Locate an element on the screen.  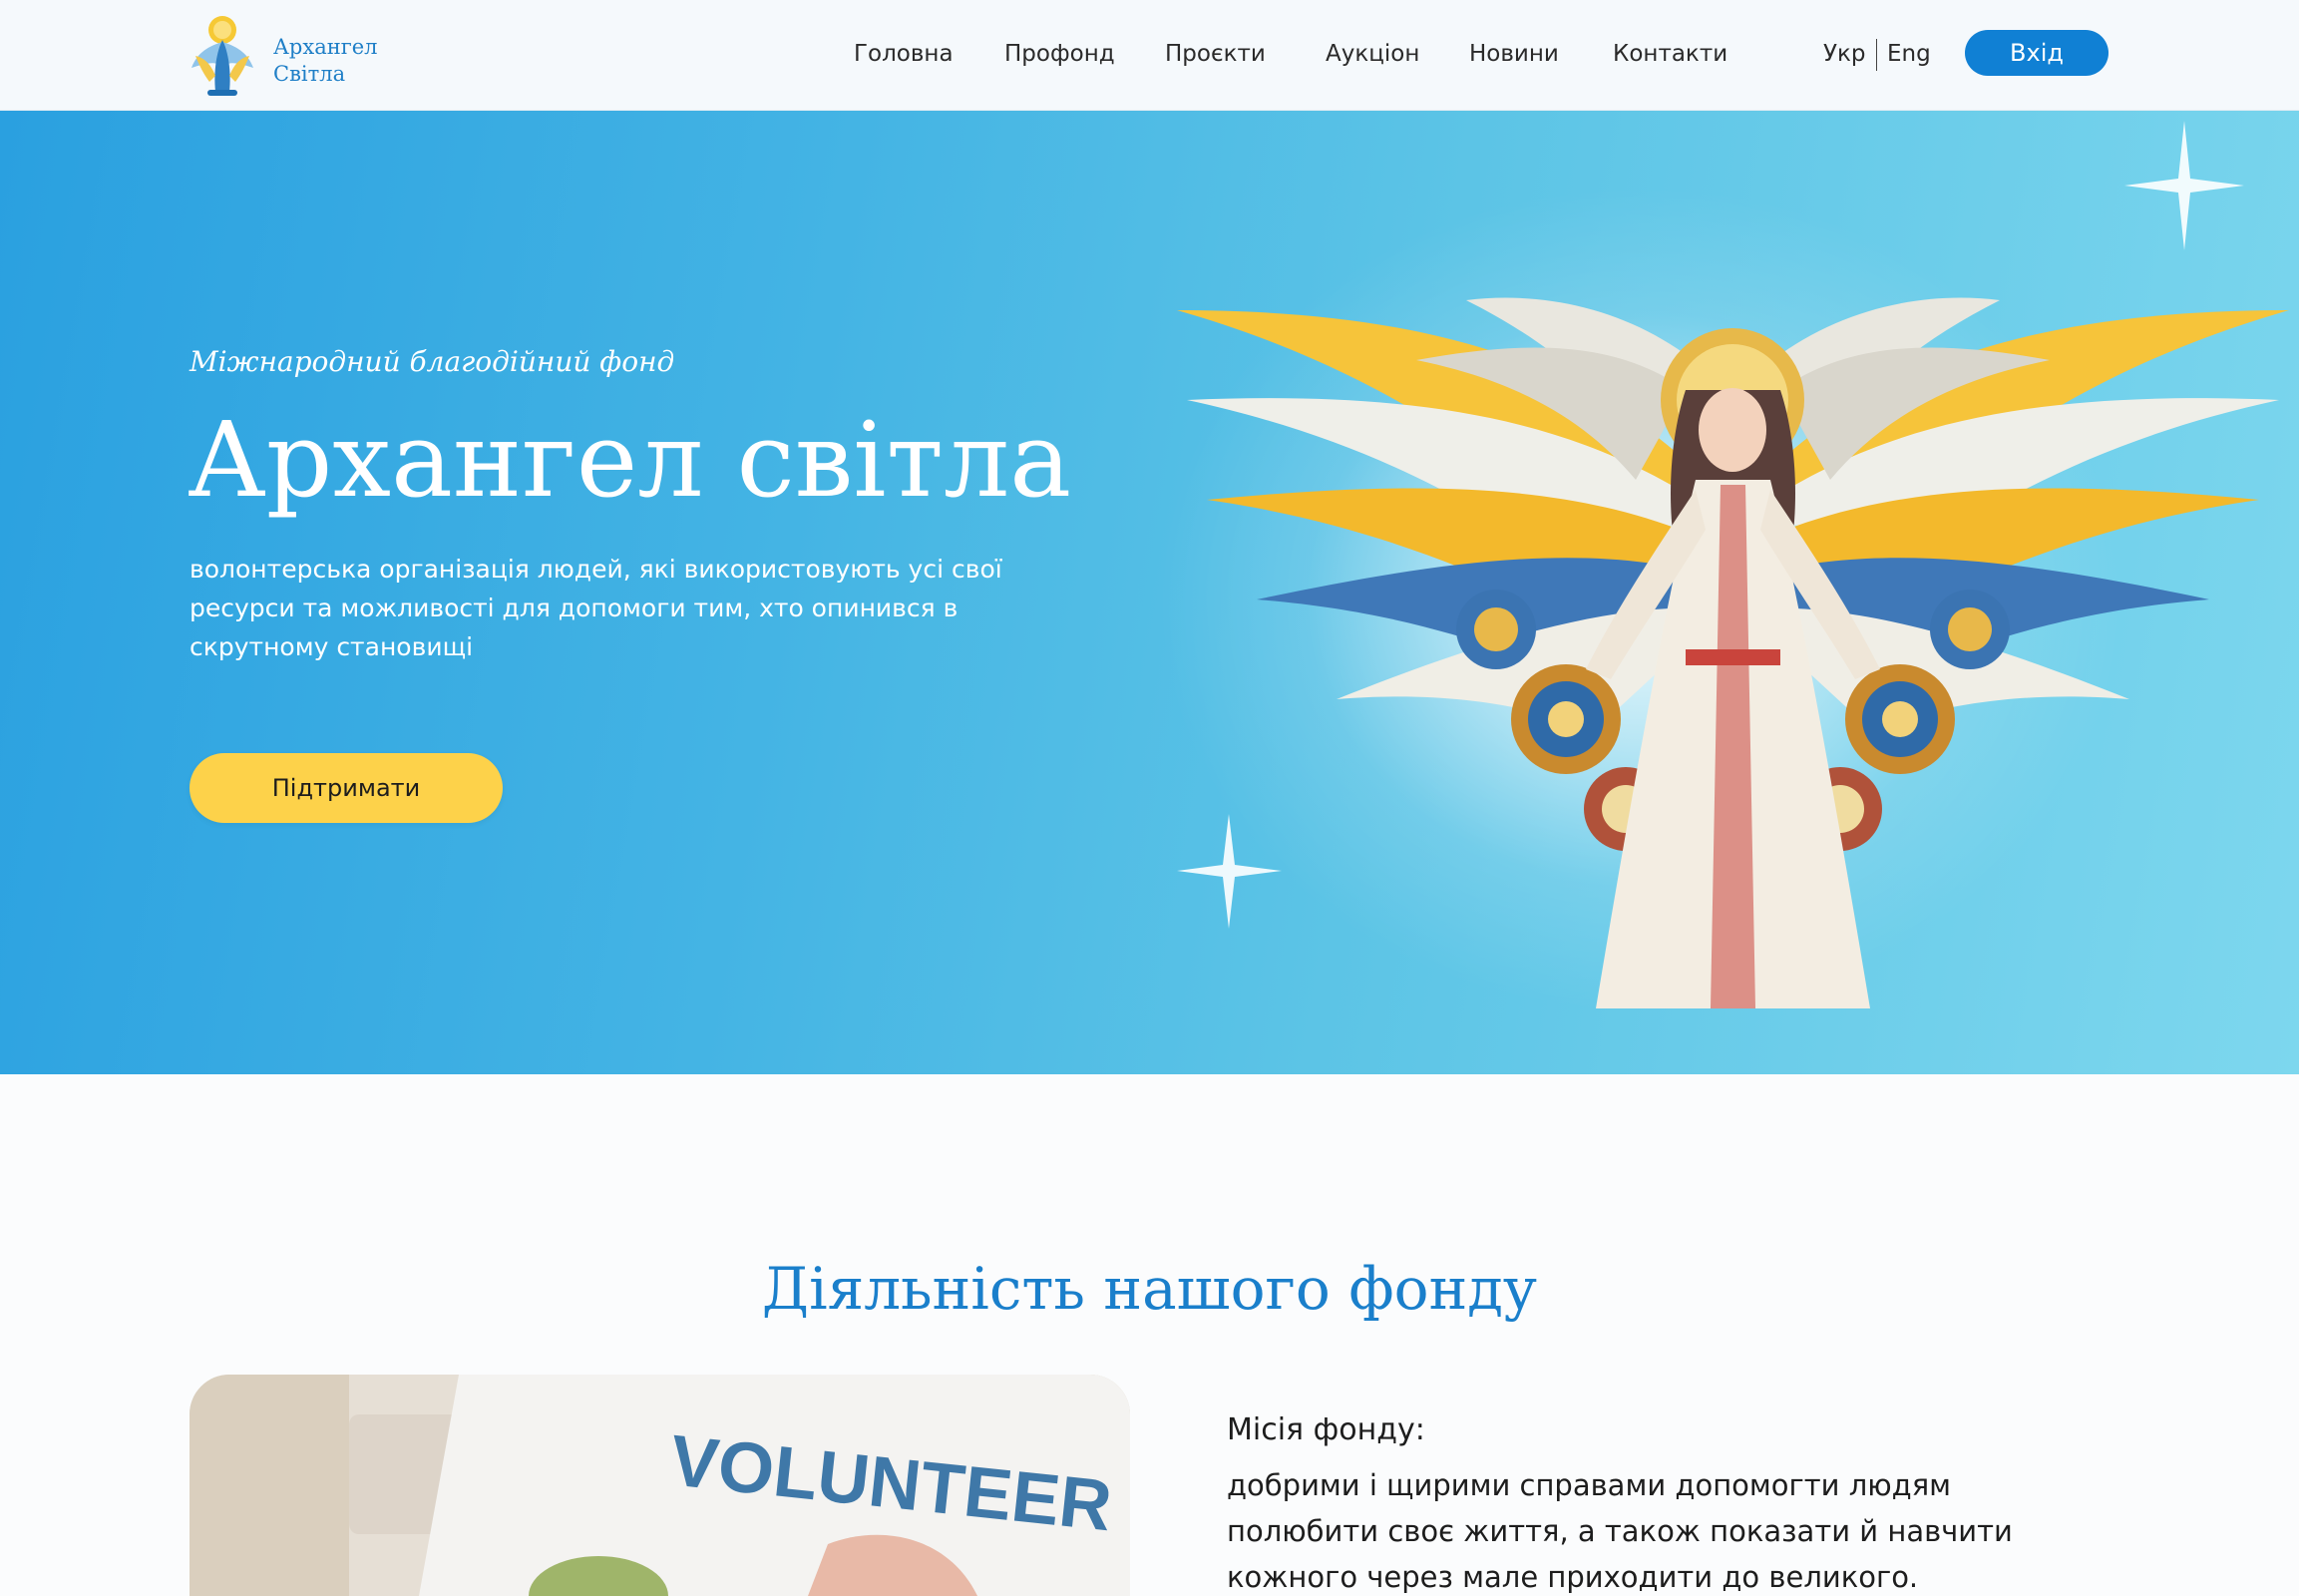
logo-link: Архангел Світла is located at coordinates (304, 55).